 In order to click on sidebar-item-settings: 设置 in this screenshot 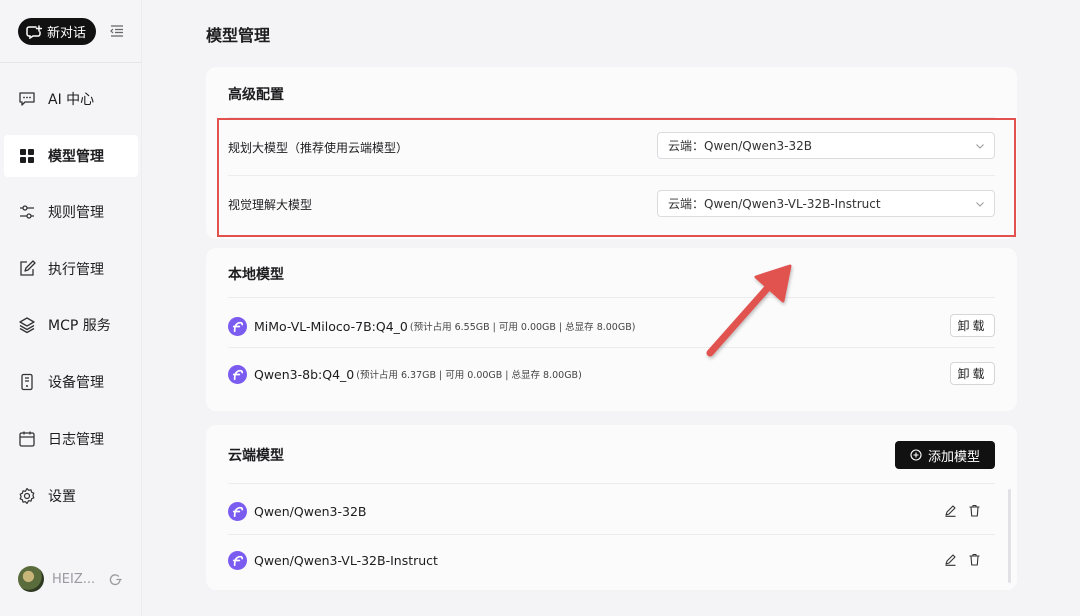, I will do `click(71, 496)`.